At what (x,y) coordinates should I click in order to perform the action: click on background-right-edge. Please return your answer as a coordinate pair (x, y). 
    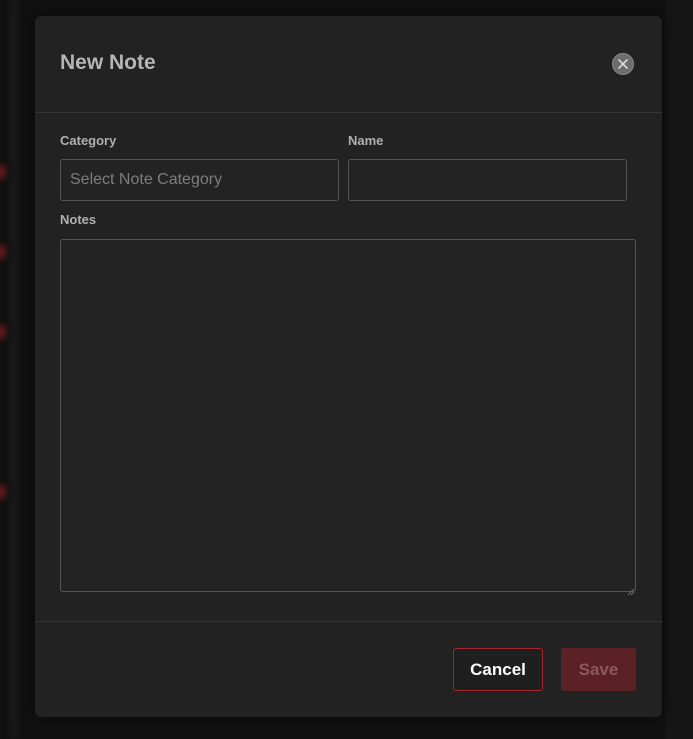
    Looking at the image, I should click on (679, 369).